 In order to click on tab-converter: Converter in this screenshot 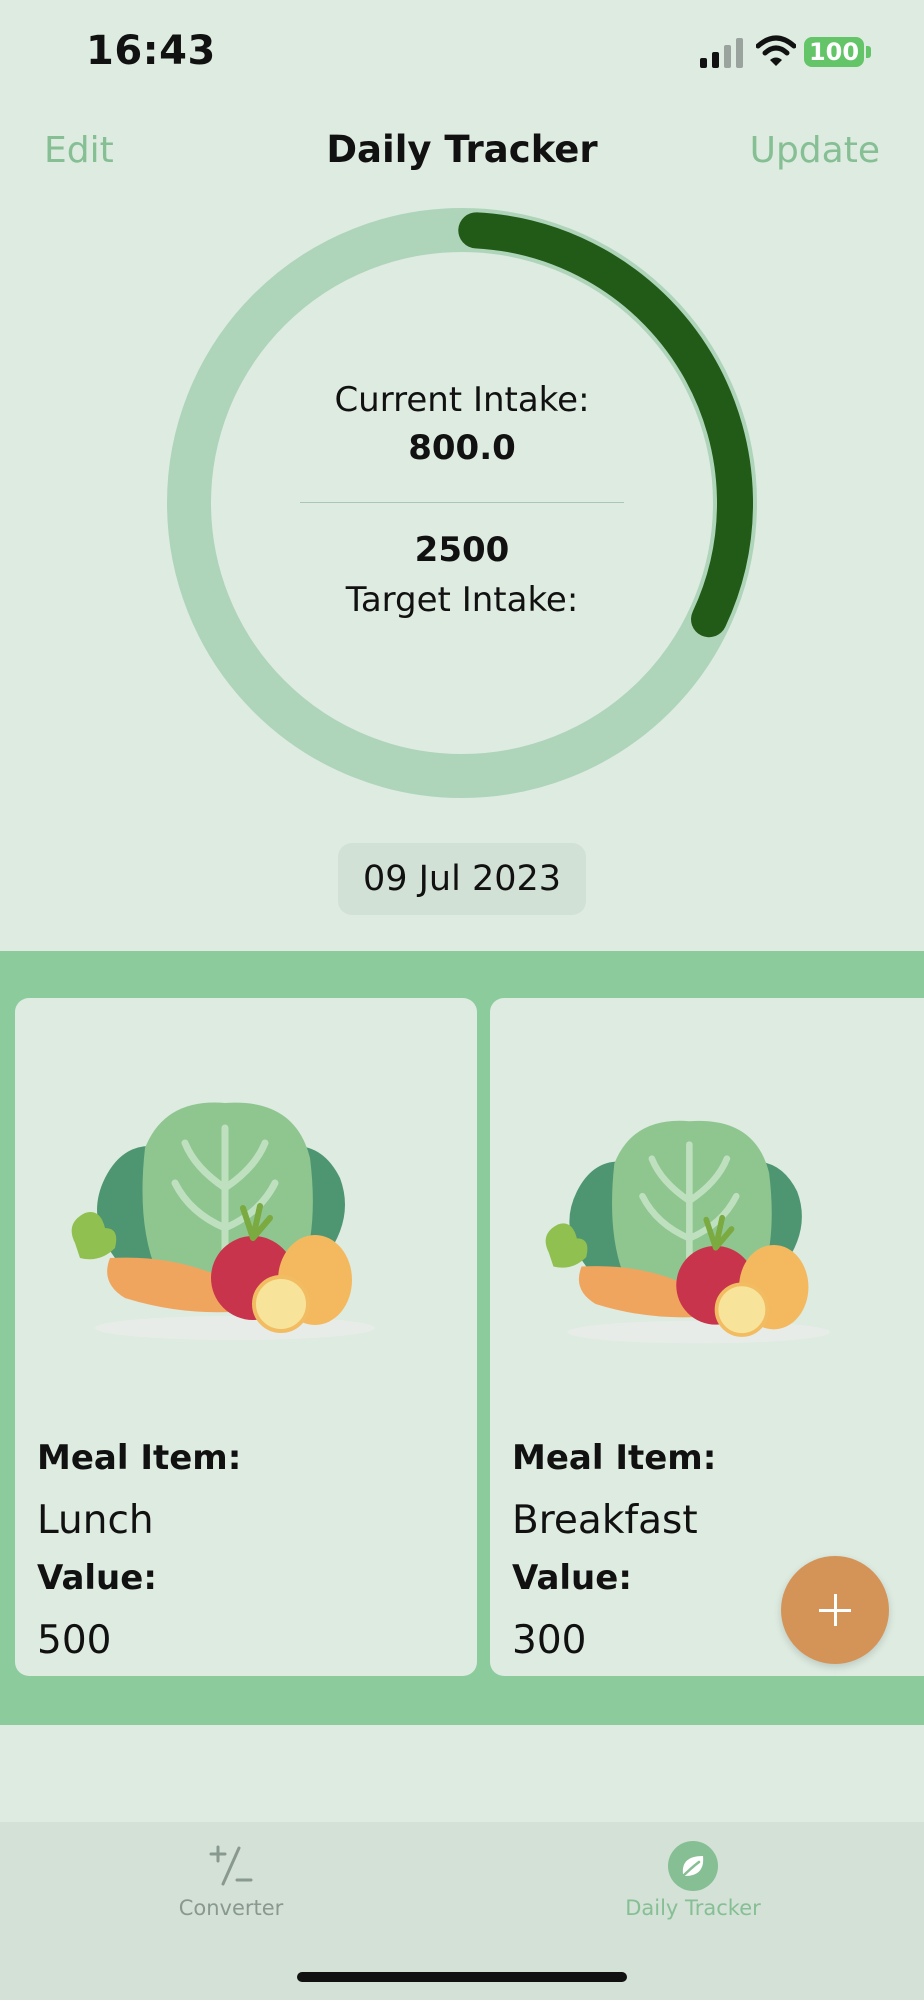, I will do `click(231, 1887)`.